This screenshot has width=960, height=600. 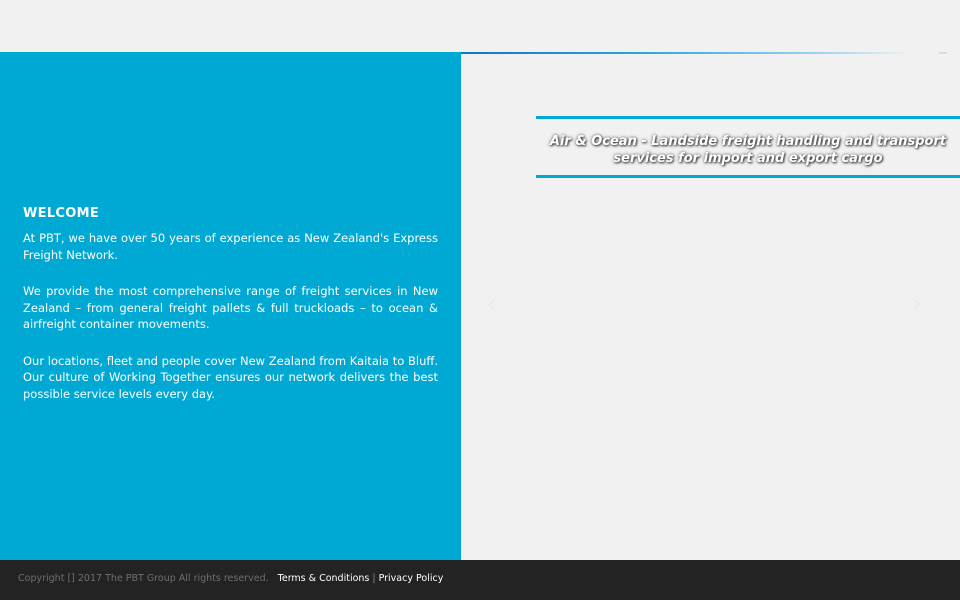 I want to click on slider-prev-arrow-icon: ‹, so click(x=491, y=304).